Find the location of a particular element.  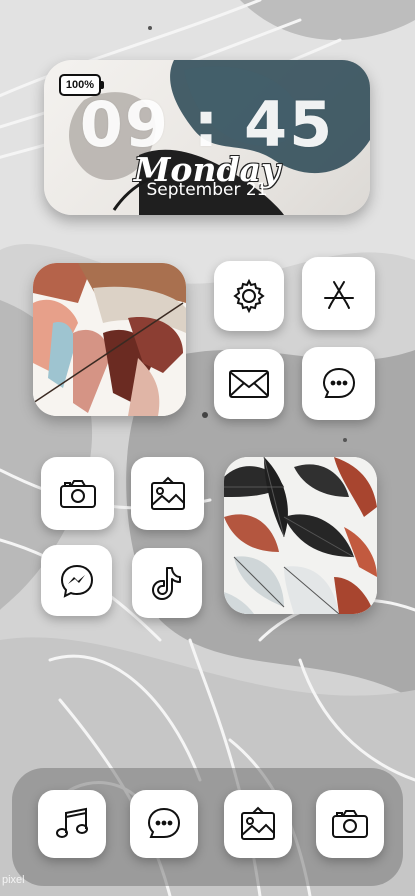

messenger-app is located at coordinates (76, 580).